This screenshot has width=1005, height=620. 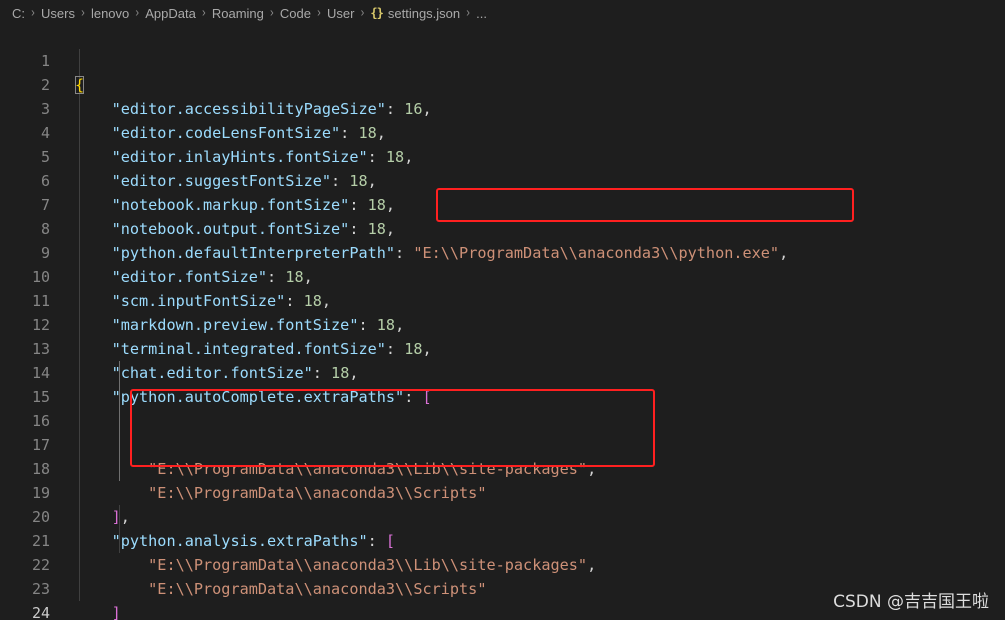 What do you see at coordinates (116, 612) in the screenshot?
I see `bracket-close: ]` at bounding box center [116, 612].